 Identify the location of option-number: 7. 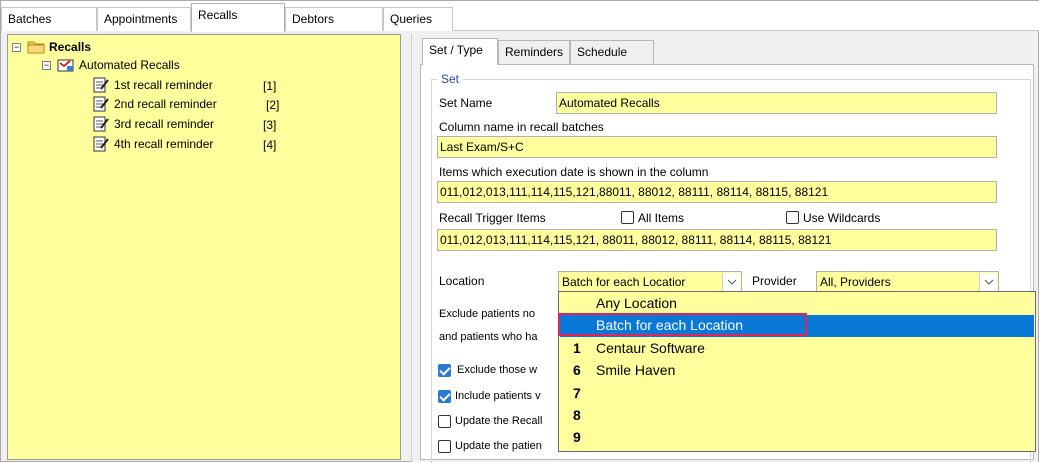
(577, 393).